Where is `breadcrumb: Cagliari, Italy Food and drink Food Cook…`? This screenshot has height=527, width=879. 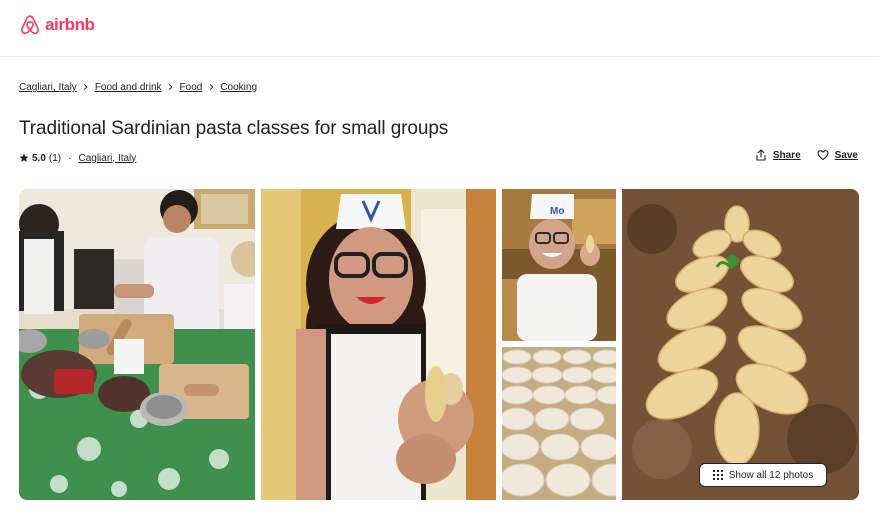 breadcrumb: Cagliari, Italy Food and drink Food Cook… is located at coordinates (138, 87).